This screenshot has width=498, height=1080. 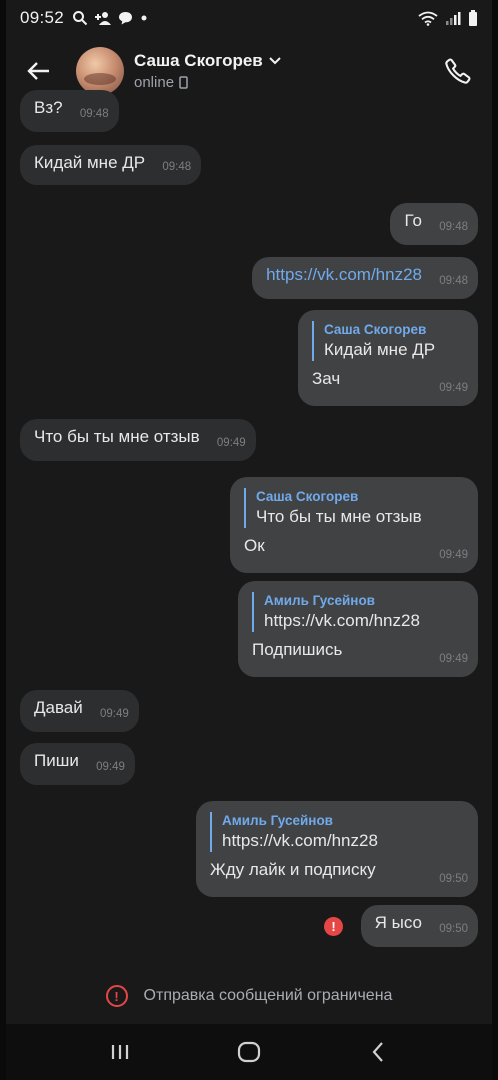 I want to click on home-icon, so click(x=249, y=1052).